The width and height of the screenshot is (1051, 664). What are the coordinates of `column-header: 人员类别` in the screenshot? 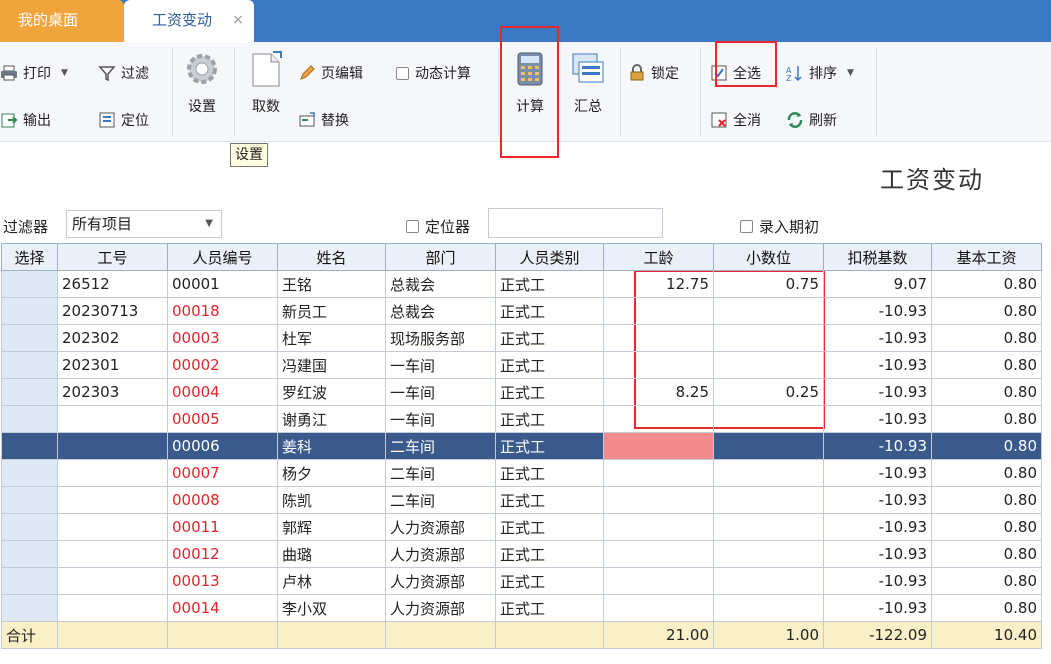 It's located at (549, 257).